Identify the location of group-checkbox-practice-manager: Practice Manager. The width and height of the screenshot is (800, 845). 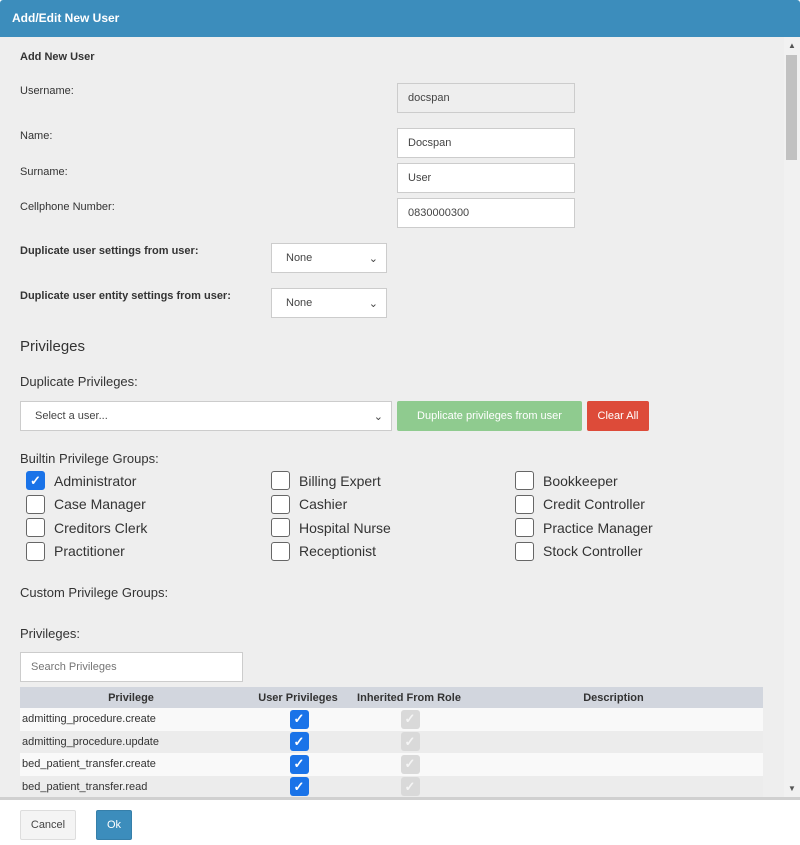
(584, 527).